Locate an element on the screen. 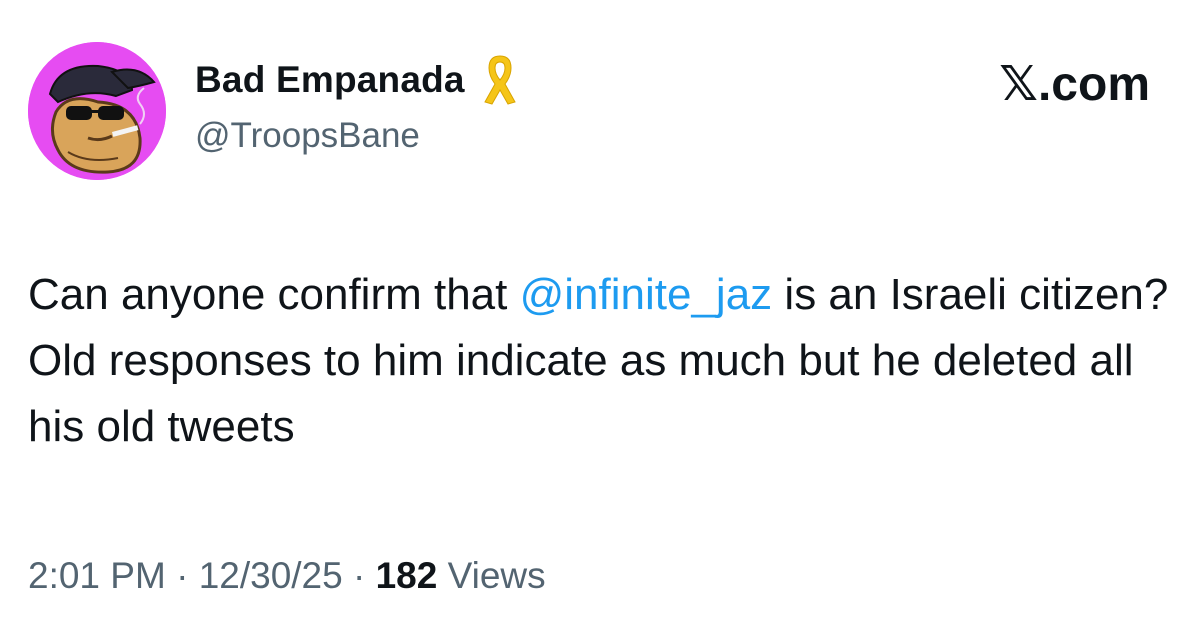 The width and height of the screenshot is (1200, 624). avatar is located at coordinates (97, 111).